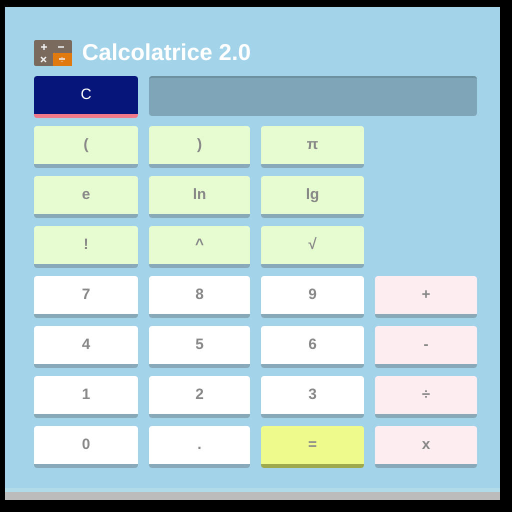 This screenshot has height=512, width=512. Describe the element at coordinates (199, 397) in the screenshot. I see `calculator-key: 2` at that location.